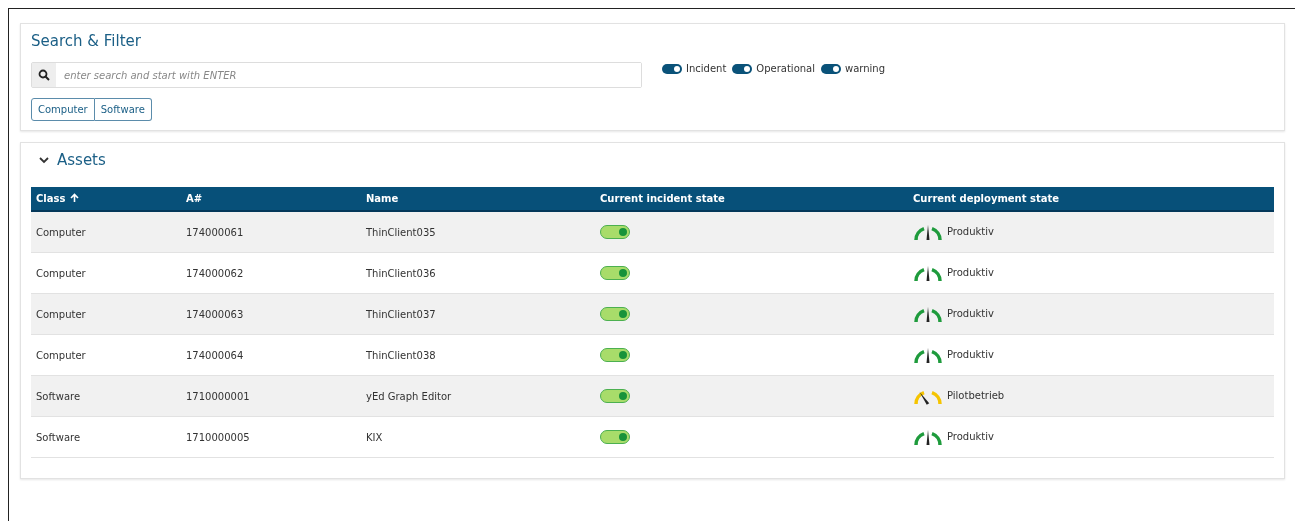 This screenshot has height=521, width=1295. What do you see at coordinates (271, 314) in the screenshot?
I see `table-cell: 174000063` at bounding box center [271, 314].